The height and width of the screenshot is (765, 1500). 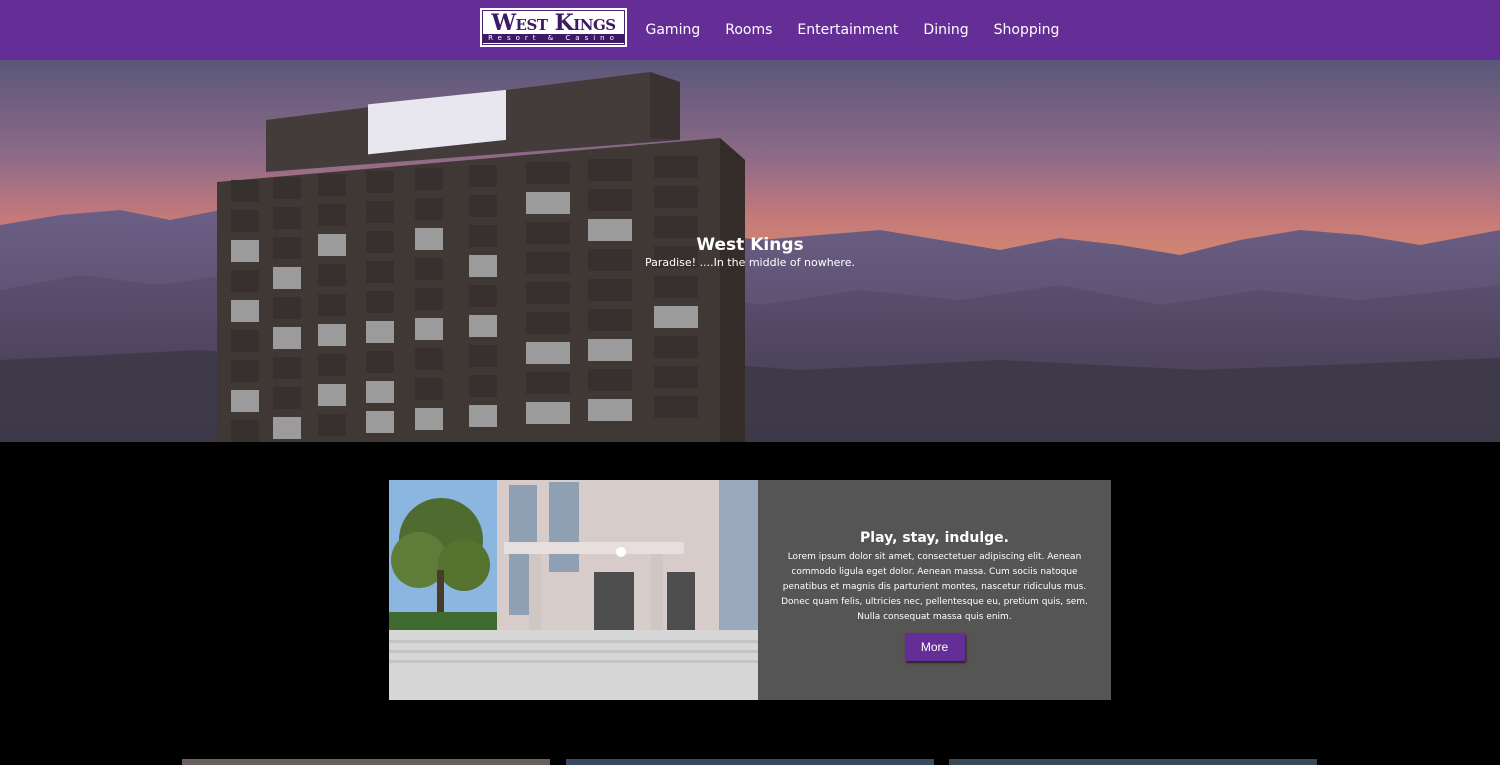 What do you see at coordinates (553, 23) in the screenshot?
I see `logo-wordmark: West Kings` at bounding box center [553, 23].